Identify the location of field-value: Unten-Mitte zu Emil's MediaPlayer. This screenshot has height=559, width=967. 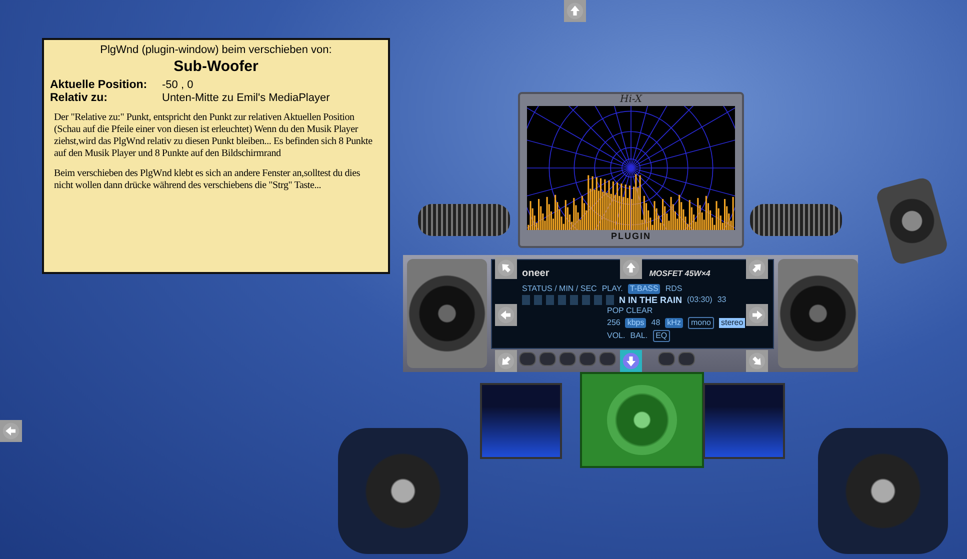
(246, 98).